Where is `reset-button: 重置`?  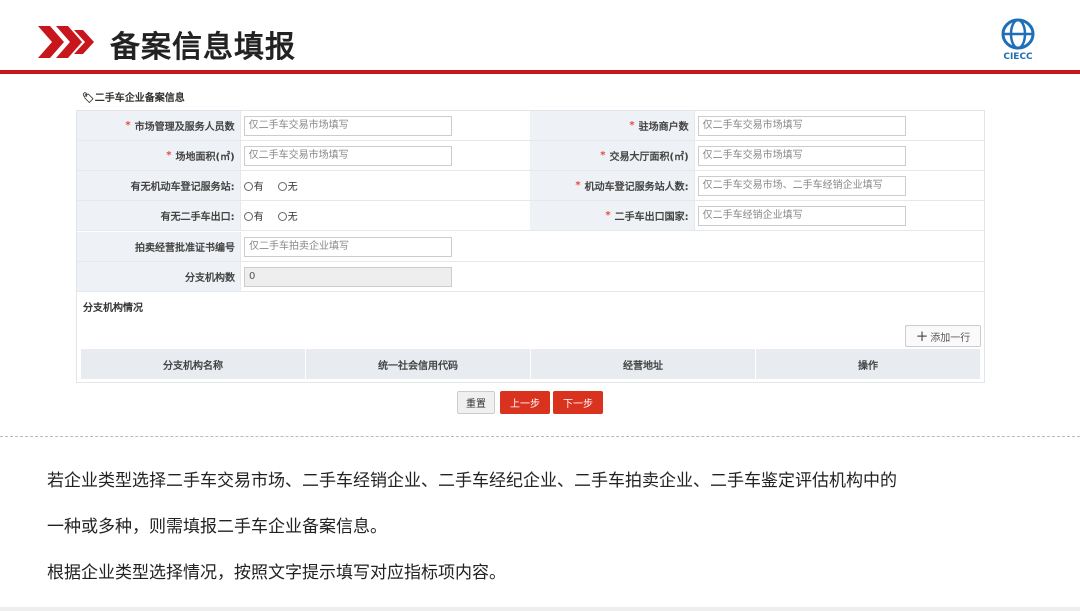
reset-button: 重置 is located at coordinates (476, 402).